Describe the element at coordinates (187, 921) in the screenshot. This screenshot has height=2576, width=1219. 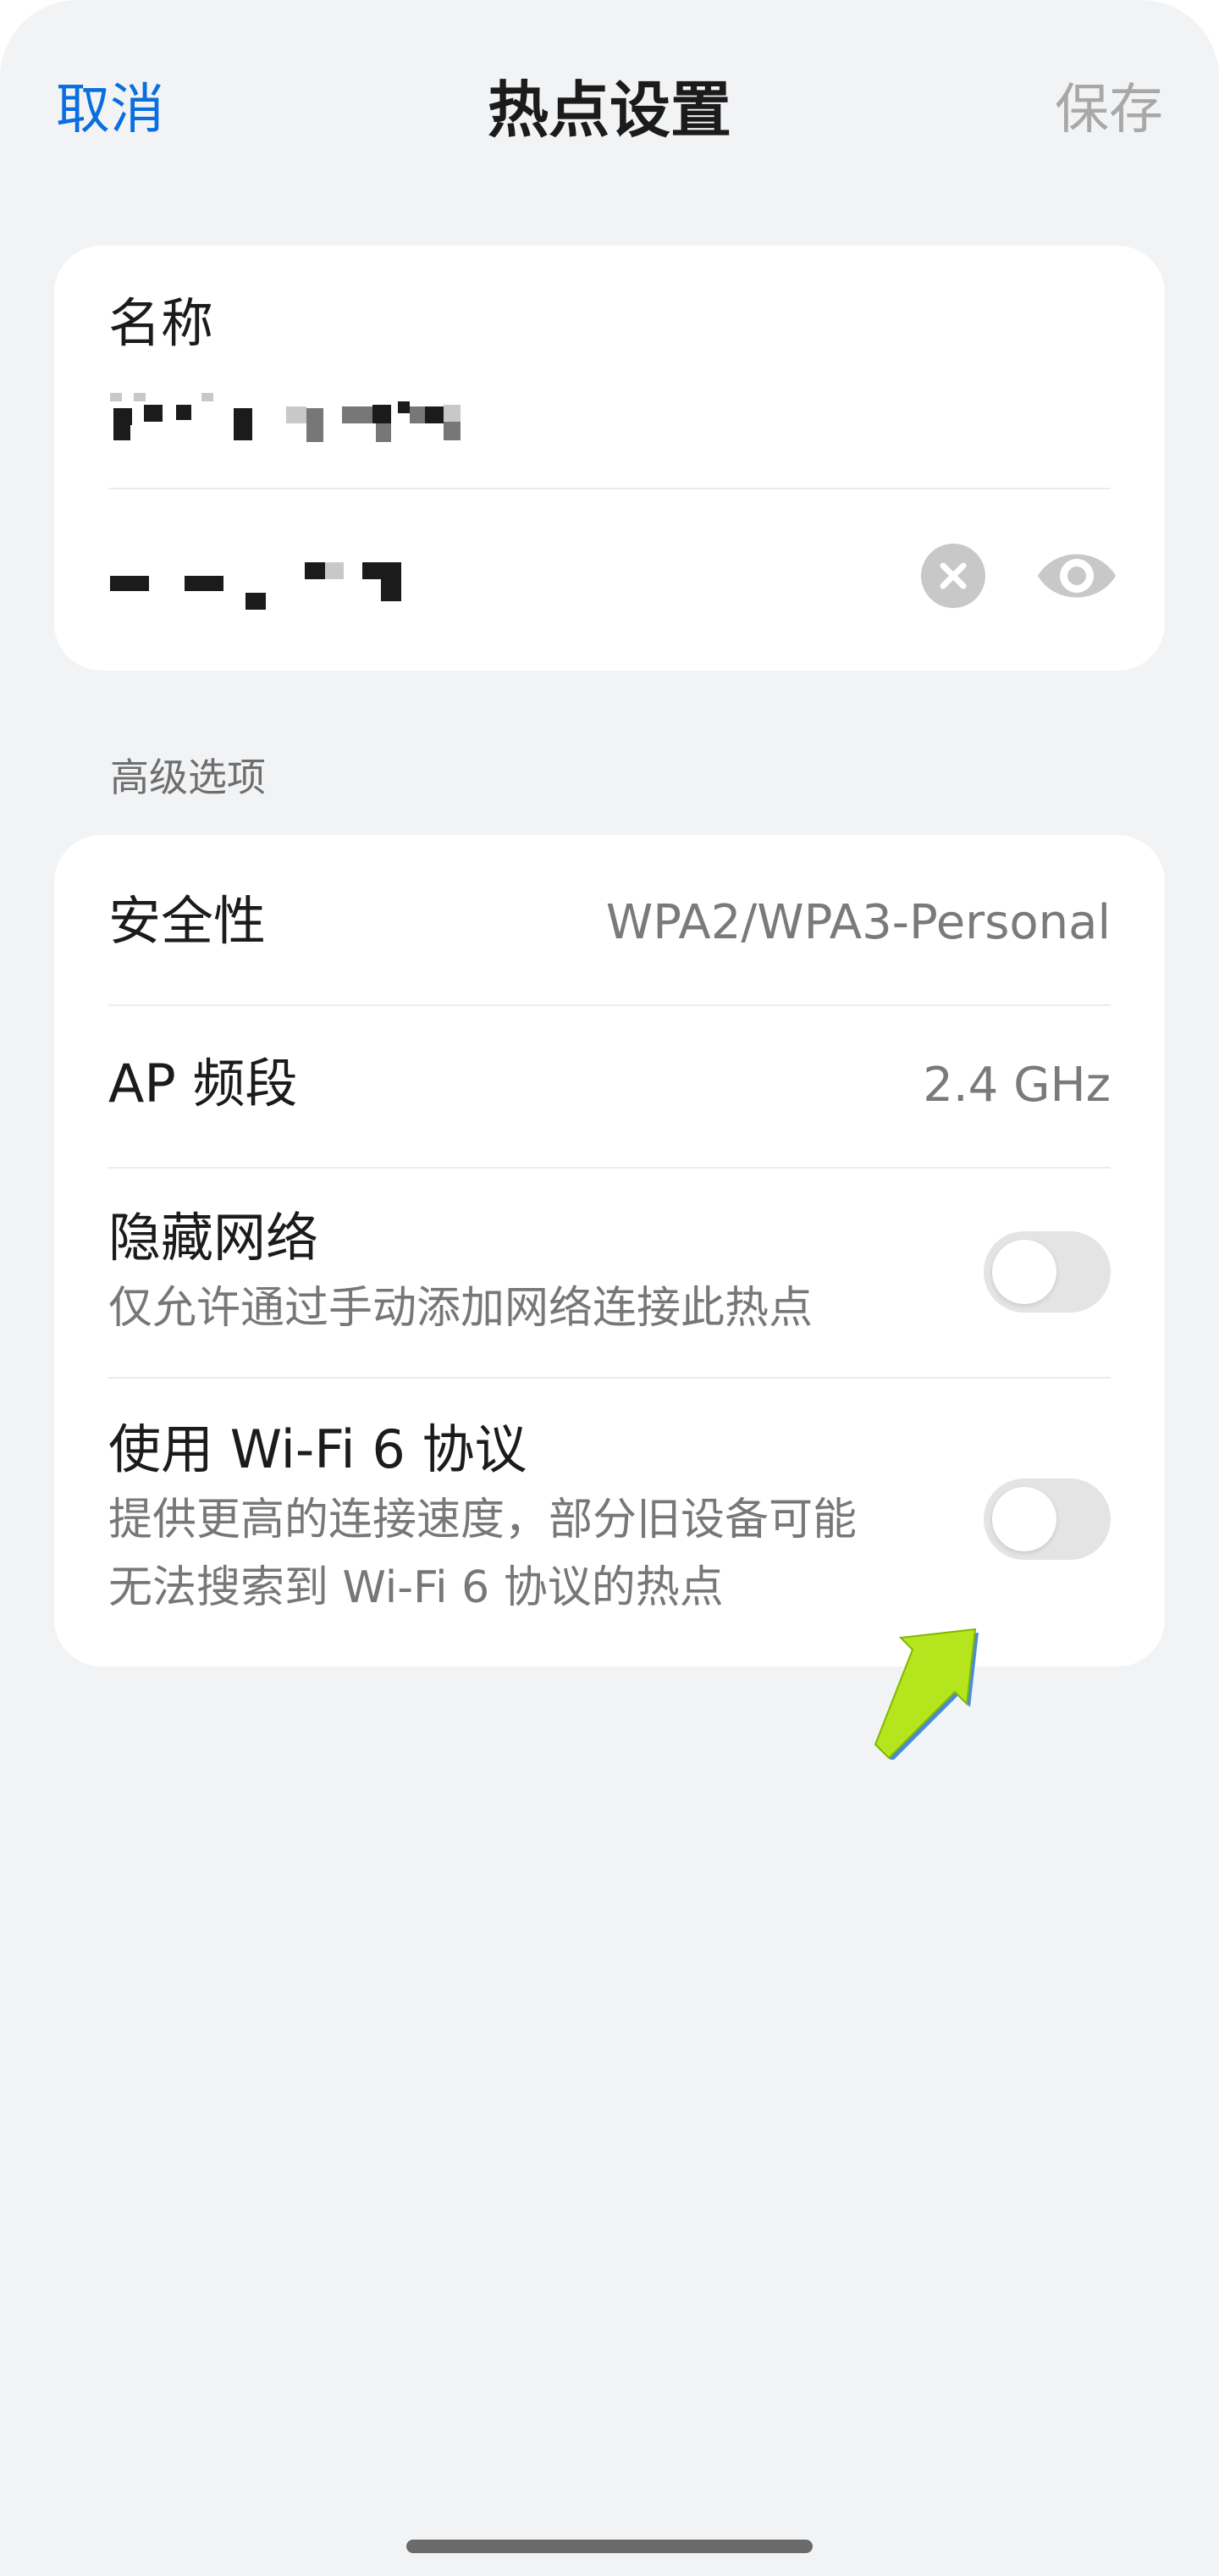
I see `security-label: 安全性` at that location.